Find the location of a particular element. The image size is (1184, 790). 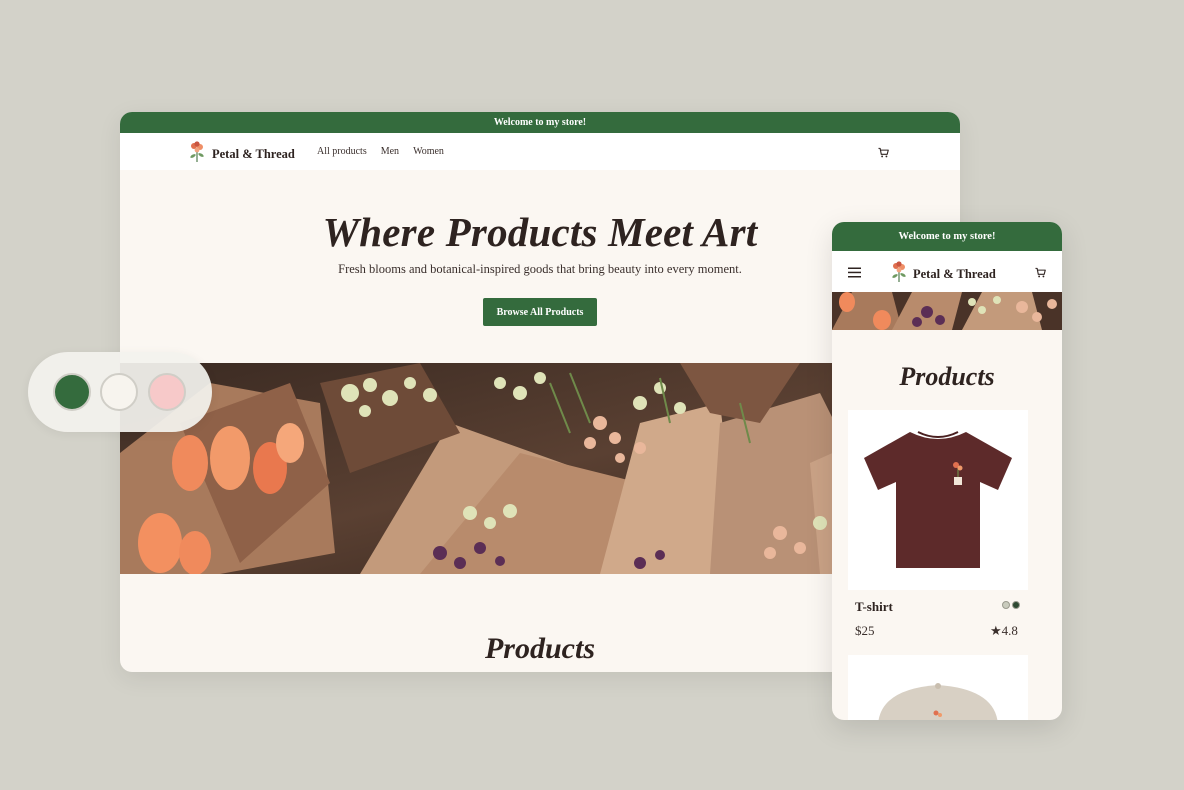

swatch-pink is located at coordinates (167, 392).